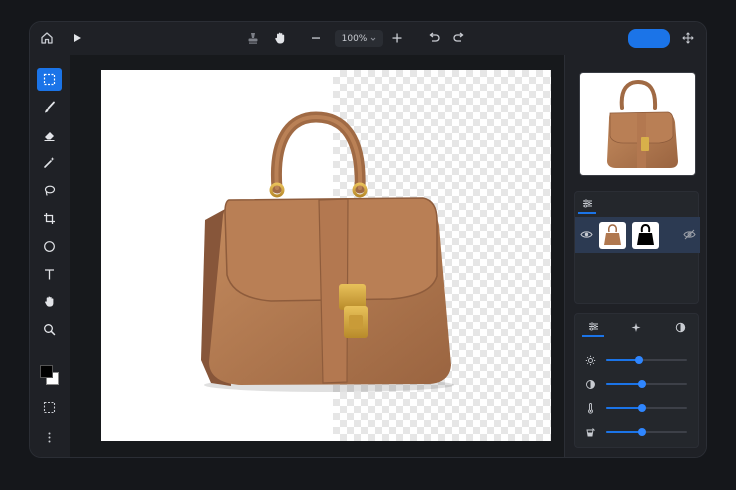  What do you see at coordinates (49, 190) in the screenshot?
I see `lasso-tool` at bounding box center [49, 190].